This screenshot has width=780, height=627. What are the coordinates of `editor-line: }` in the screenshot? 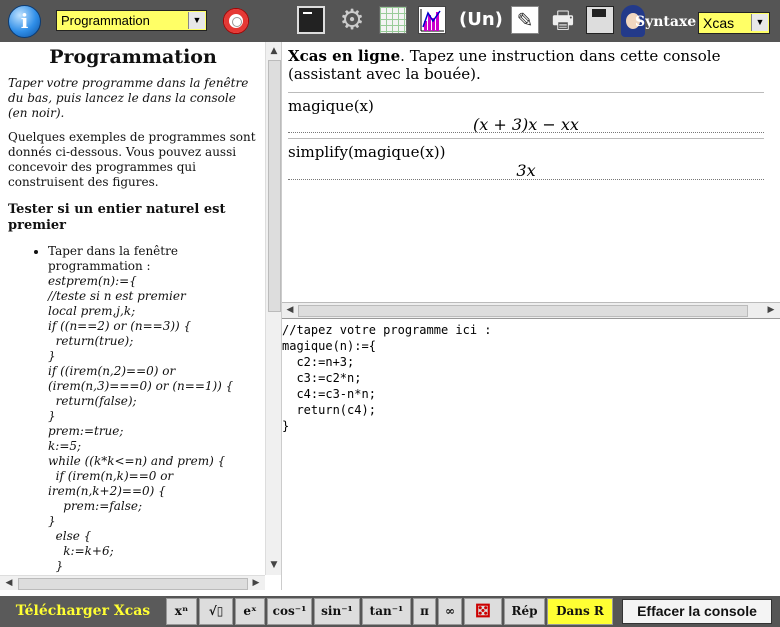 It's located at (387, 426).